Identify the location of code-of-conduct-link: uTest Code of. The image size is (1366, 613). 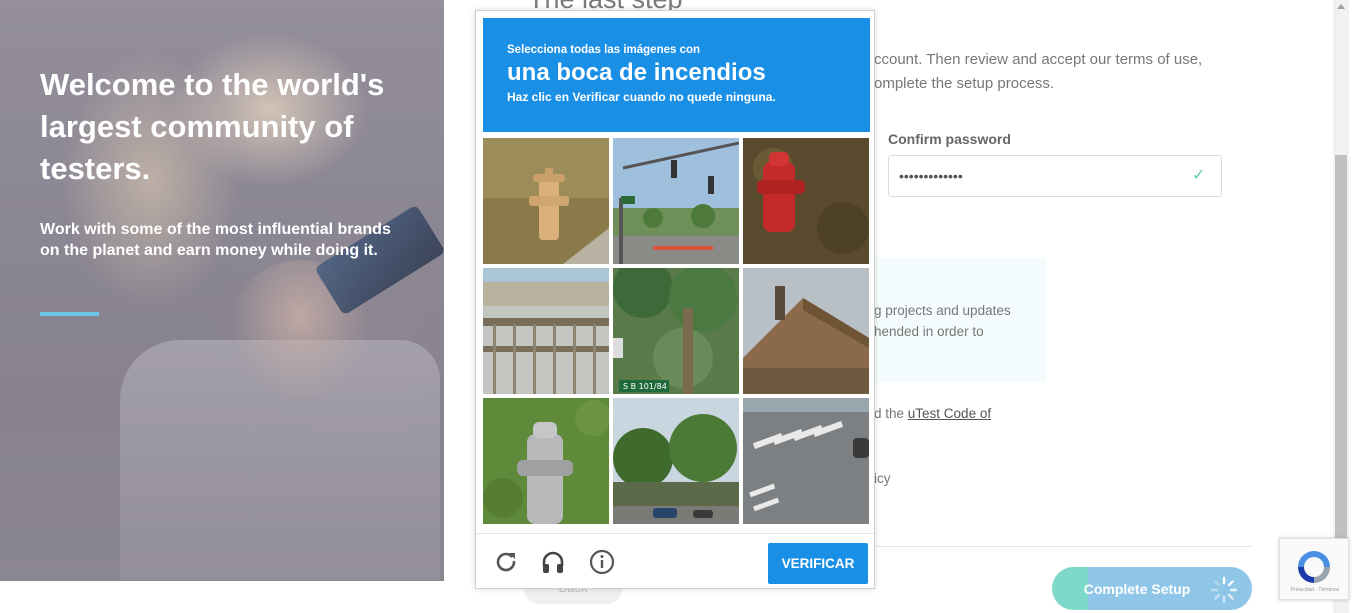
(949, 413).